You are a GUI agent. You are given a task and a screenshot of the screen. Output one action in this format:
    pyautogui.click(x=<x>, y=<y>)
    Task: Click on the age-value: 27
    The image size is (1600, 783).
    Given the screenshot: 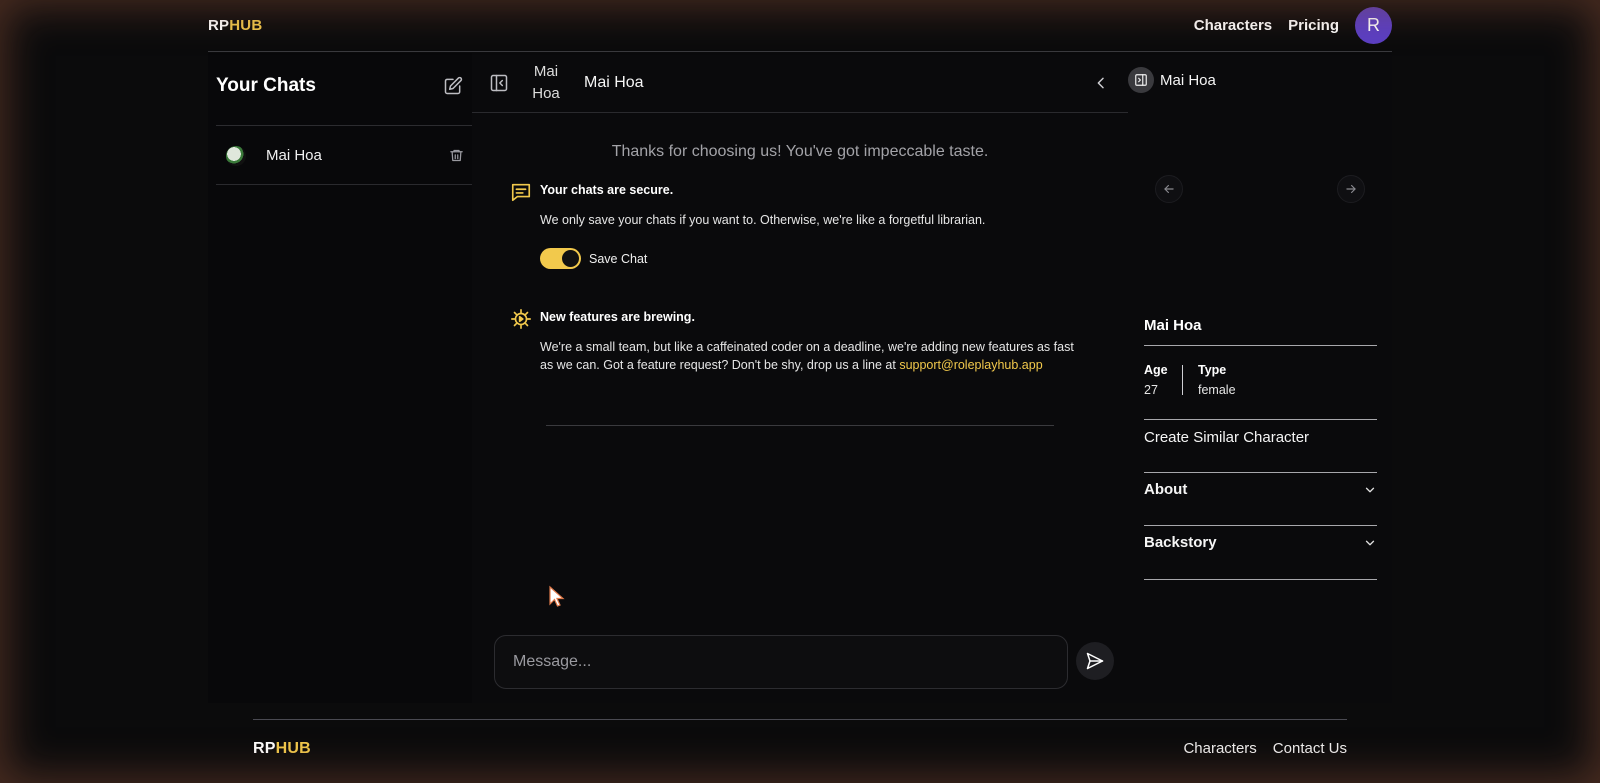 What is the action you would take?
    pyautogui.click(x=1151, y=390)
    